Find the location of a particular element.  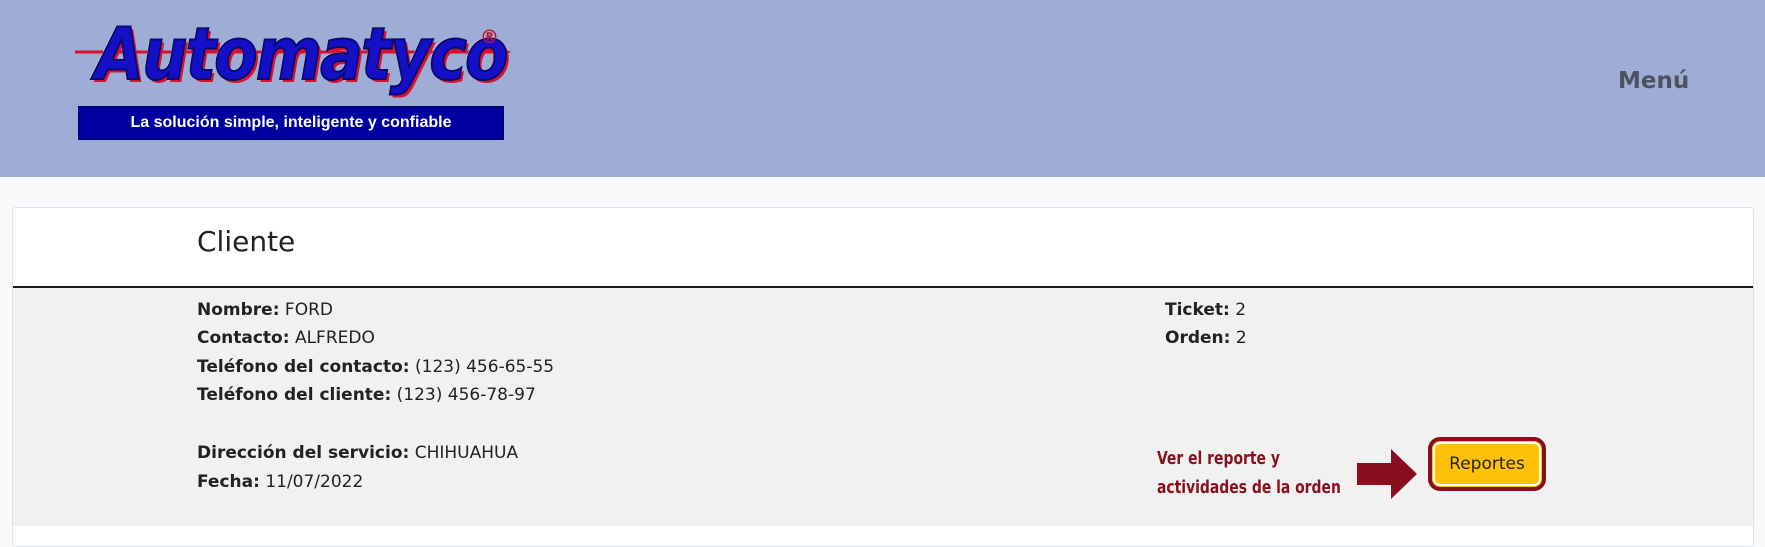

field-contacto-value: ALFREDO is located at coordinates (334, 338).